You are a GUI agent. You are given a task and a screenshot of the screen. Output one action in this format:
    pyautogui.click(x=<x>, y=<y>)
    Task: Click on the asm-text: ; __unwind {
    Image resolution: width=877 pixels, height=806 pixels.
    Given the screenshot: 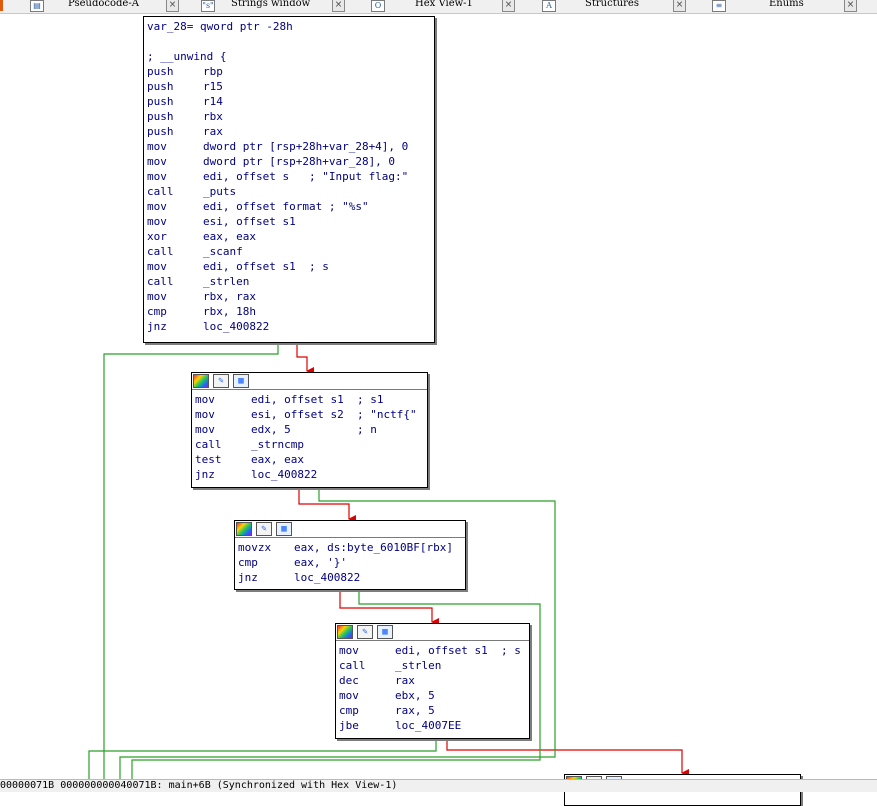 What is the action you would take?
    pyautogui.click(x=187, y=56)
    